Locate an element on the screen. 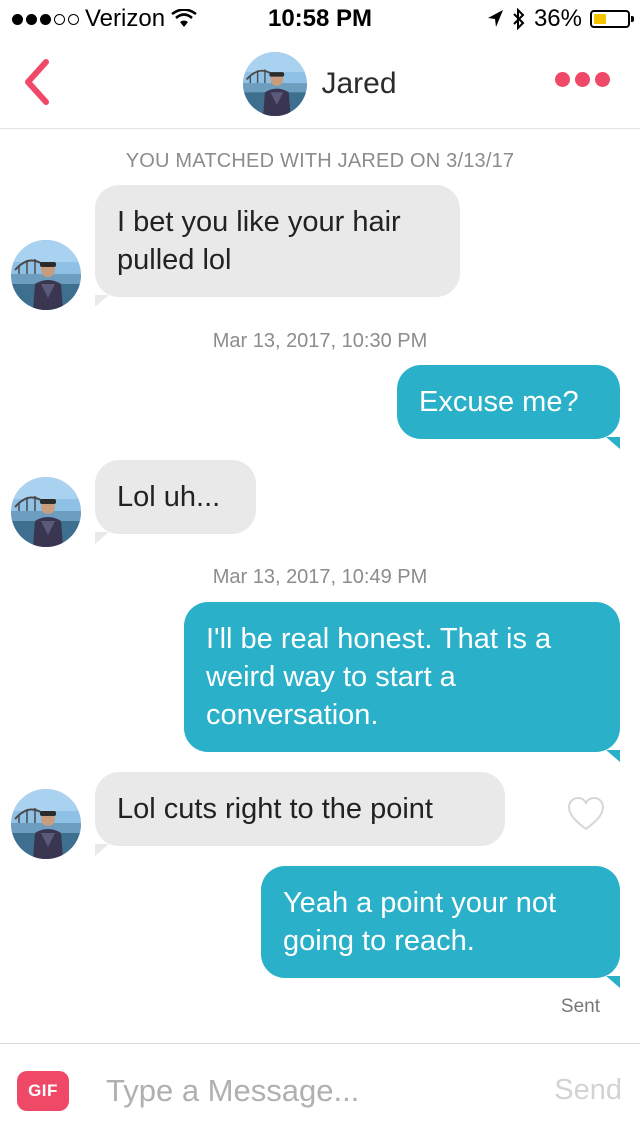 The height and width of the screenshot is (1137, 640). message-input is located at coordinates (316, 1091).